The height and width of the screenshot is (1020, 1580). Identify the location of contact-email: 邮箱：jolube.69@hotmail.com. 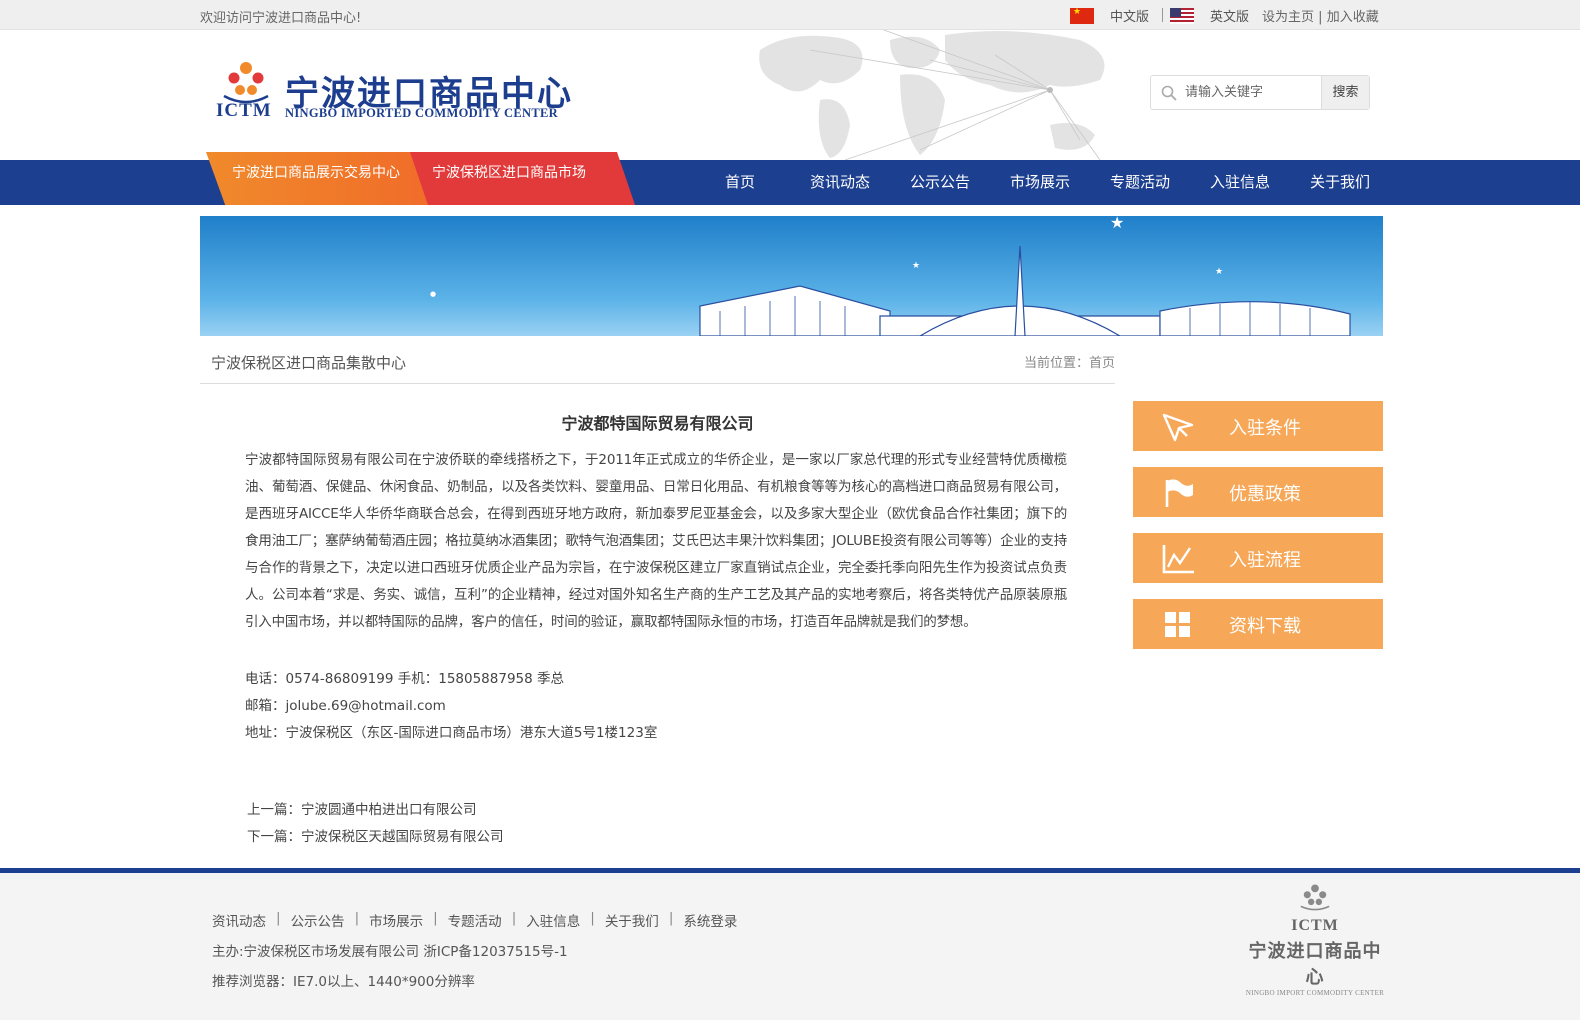
(345, 706).